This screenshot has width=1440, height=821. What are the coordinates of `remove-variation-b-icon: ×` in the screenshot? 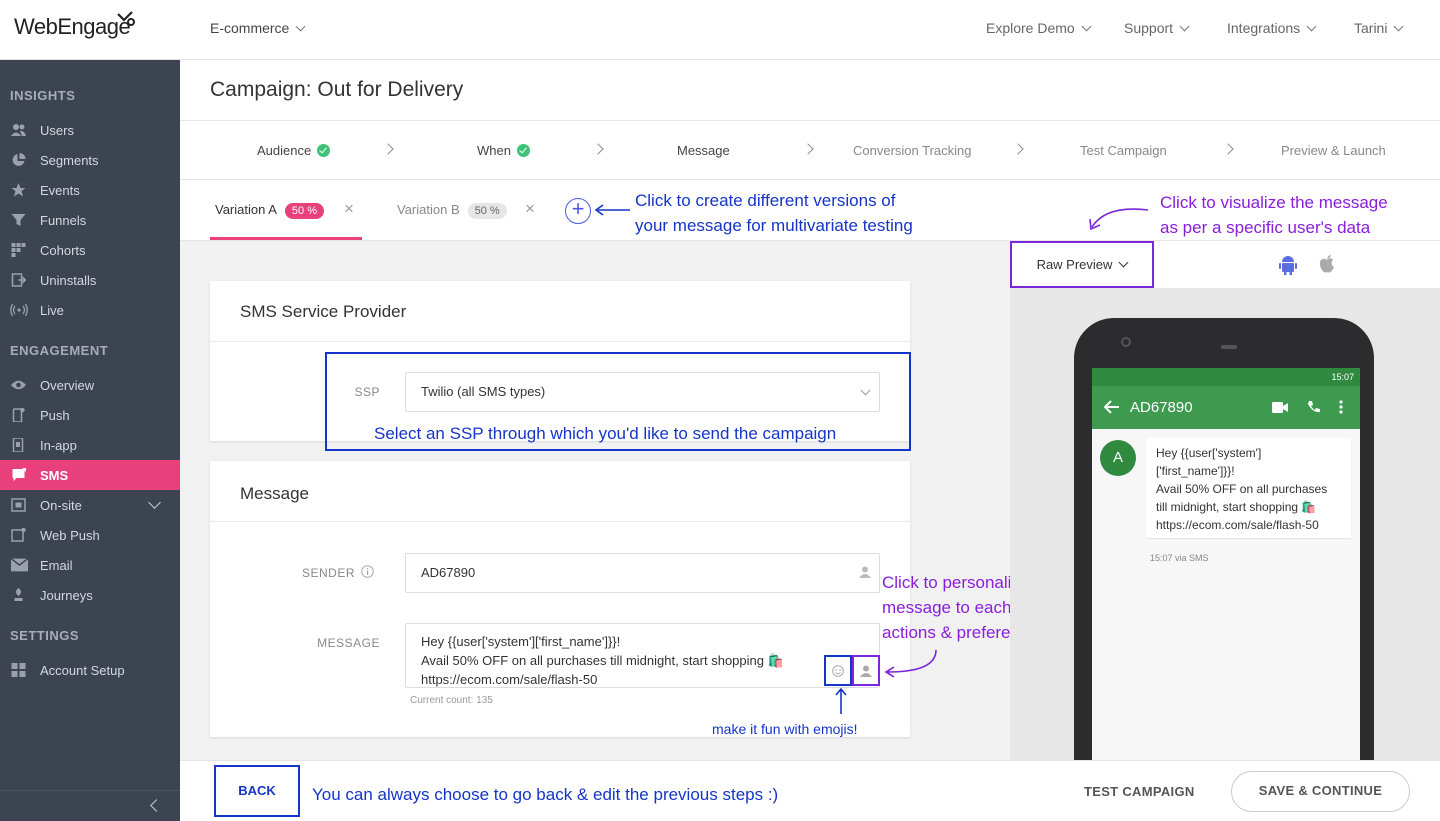 It's located at (530, 209).